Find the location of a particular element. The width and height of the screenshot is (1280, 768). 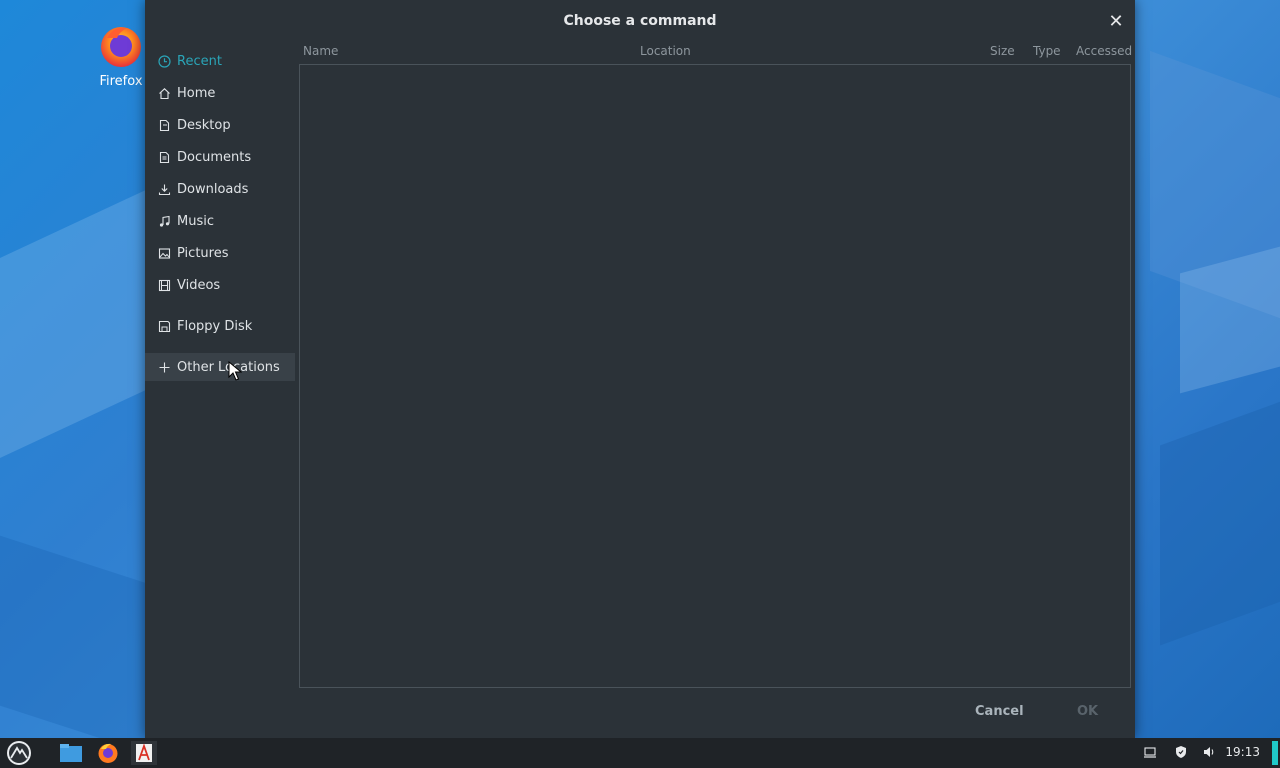

sidebar-item-videos: Videos is located at coordinates (220, 285).